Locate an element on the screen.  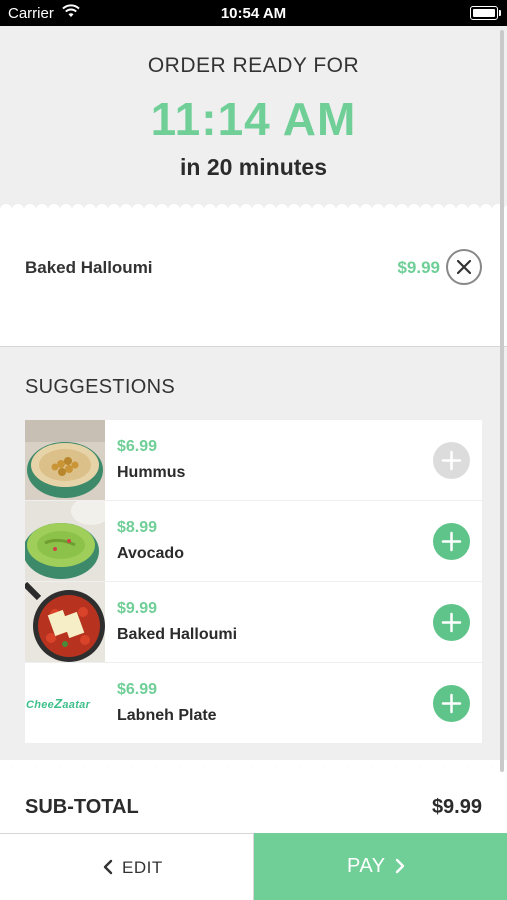
close-icon is located at coordinates (464, 267).